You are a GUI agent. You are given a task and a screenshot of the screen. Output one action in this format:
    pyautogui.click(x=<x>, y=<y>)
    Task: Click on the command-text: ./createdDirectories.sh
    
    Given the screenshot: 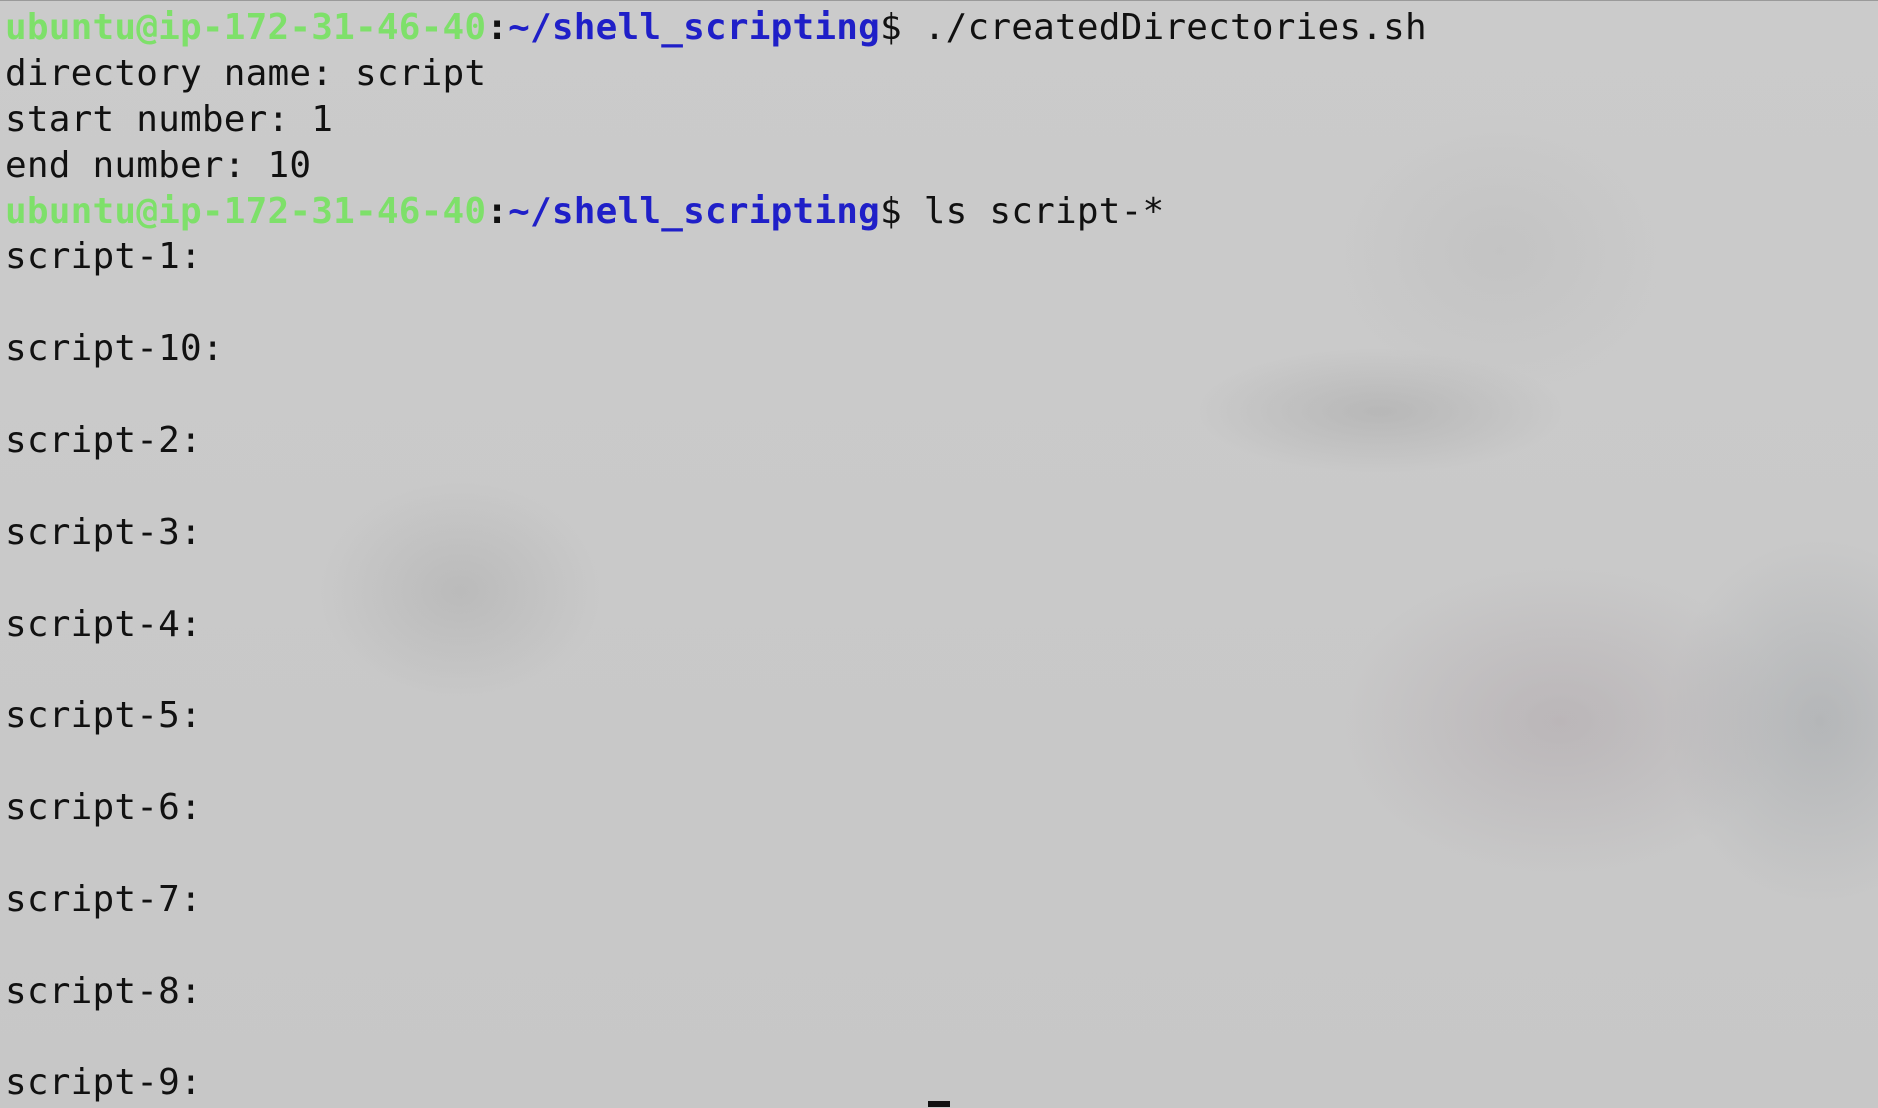 What is the action you would take?
    pyautogui.click(x=1164, y=27)
    